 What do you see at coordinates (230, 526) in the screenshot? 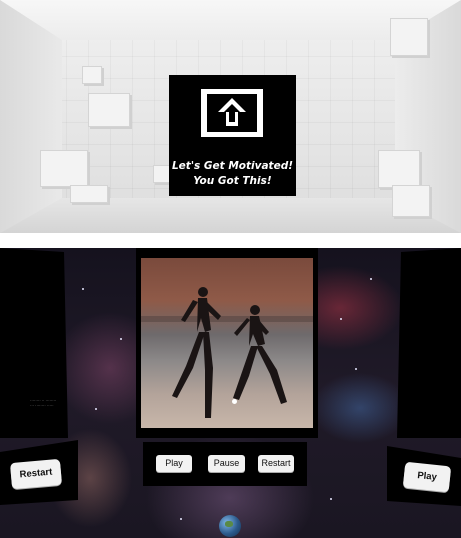
I see `globe-icon` at bounding box center [230, 526].